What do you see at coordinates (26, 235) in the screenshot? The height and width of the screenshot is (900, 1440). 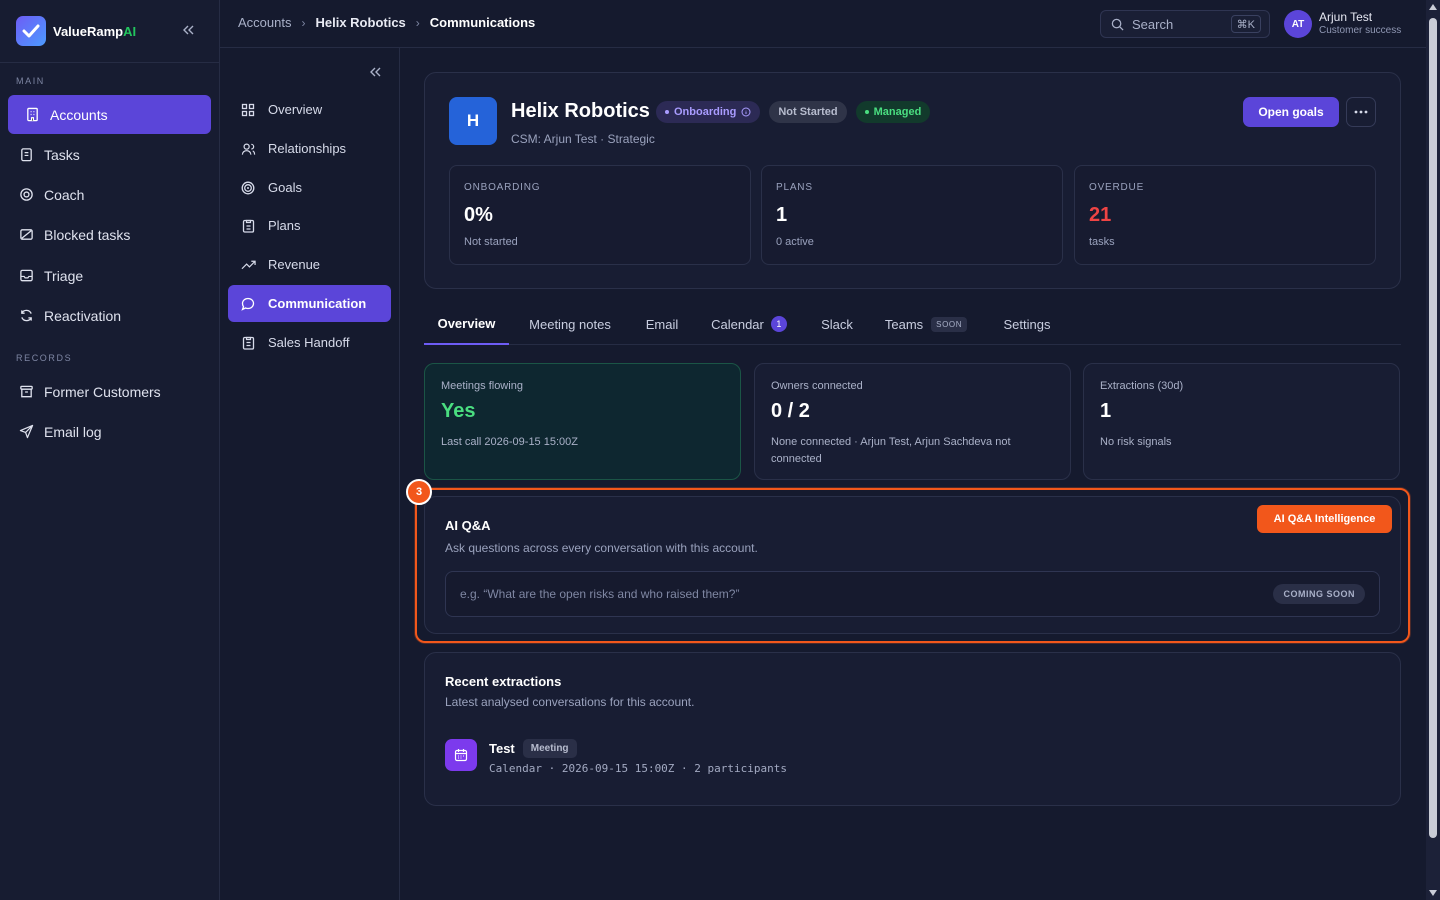 I see `blocked-icon` at bounding box center [26, 235].